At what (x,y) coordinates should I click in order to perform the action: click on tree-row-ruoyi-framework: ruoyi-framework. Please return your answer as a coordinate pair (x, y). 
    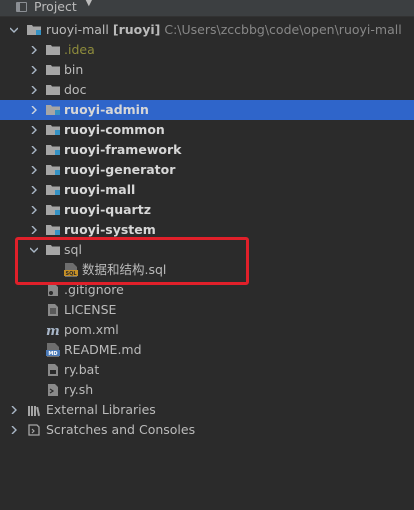
    Looking at the image, I should click on (207, 150).